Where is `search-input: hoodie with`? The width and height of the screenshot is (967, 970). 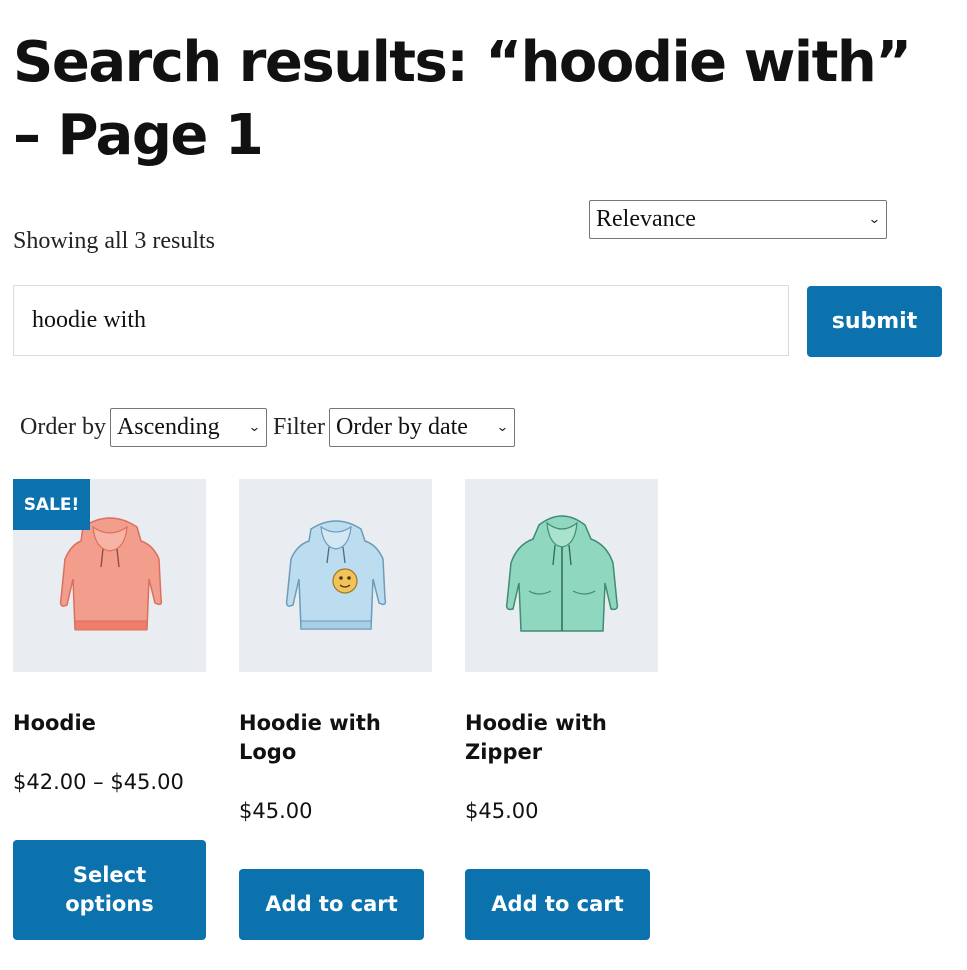
search-input: hoodie with is located at coordinates (401, 320).